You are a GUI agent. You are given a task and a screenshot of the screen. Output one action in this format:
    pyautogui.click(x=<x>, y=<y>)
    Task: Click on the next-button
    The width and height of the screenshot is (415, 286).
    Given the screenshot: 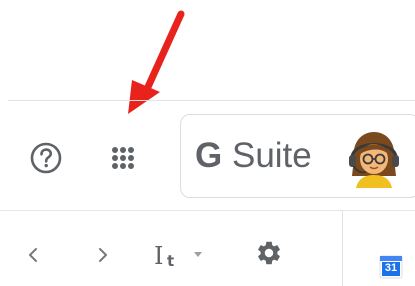 What is the action you would take?
    pyautogui.click(x=103, y=255)
    